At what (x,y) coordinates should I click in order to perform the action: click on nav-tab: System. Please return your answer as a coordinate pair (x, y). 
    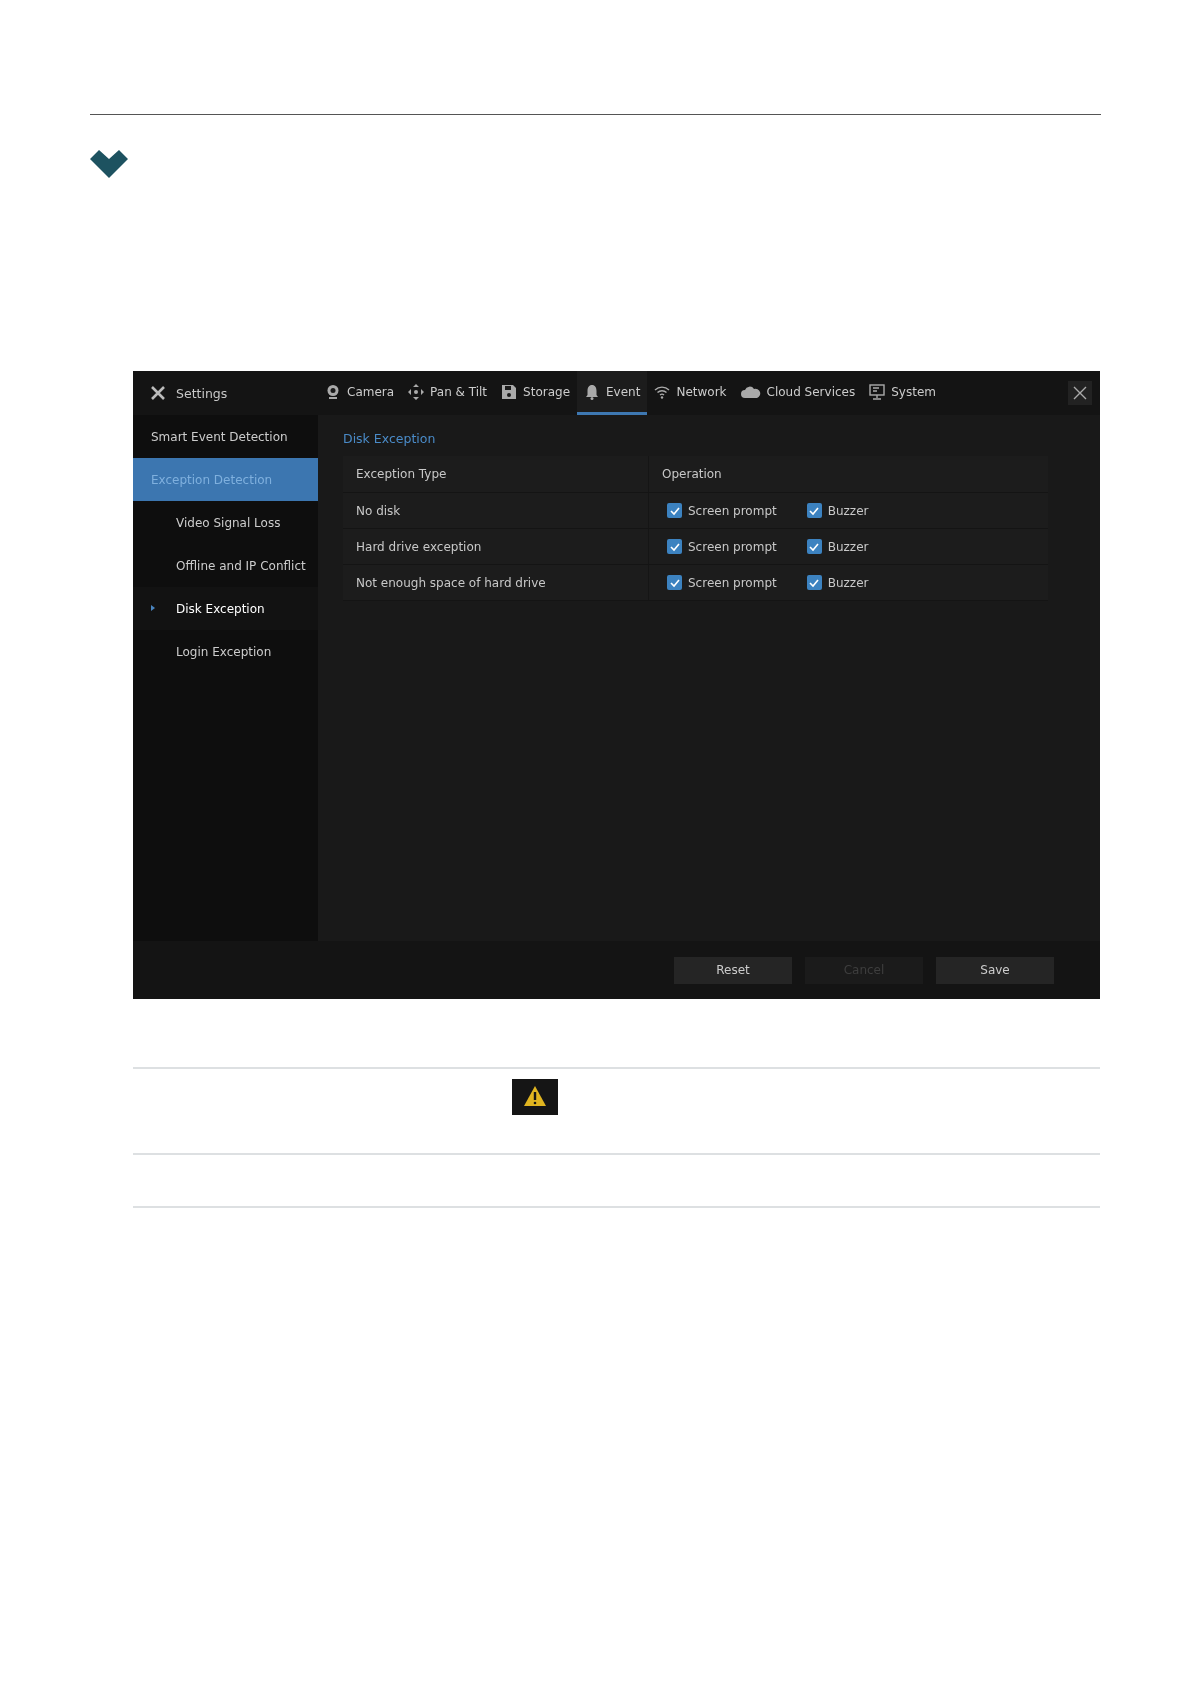
    Looking at the image, I should click on (902, 393).